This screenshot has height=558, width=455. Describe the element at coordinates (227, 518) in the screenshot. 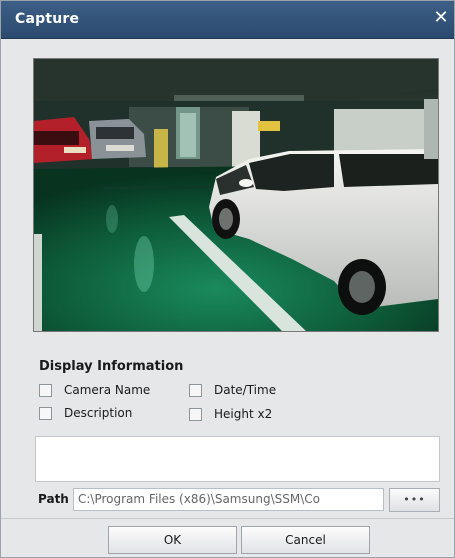

I see `footer-divider` at that location.